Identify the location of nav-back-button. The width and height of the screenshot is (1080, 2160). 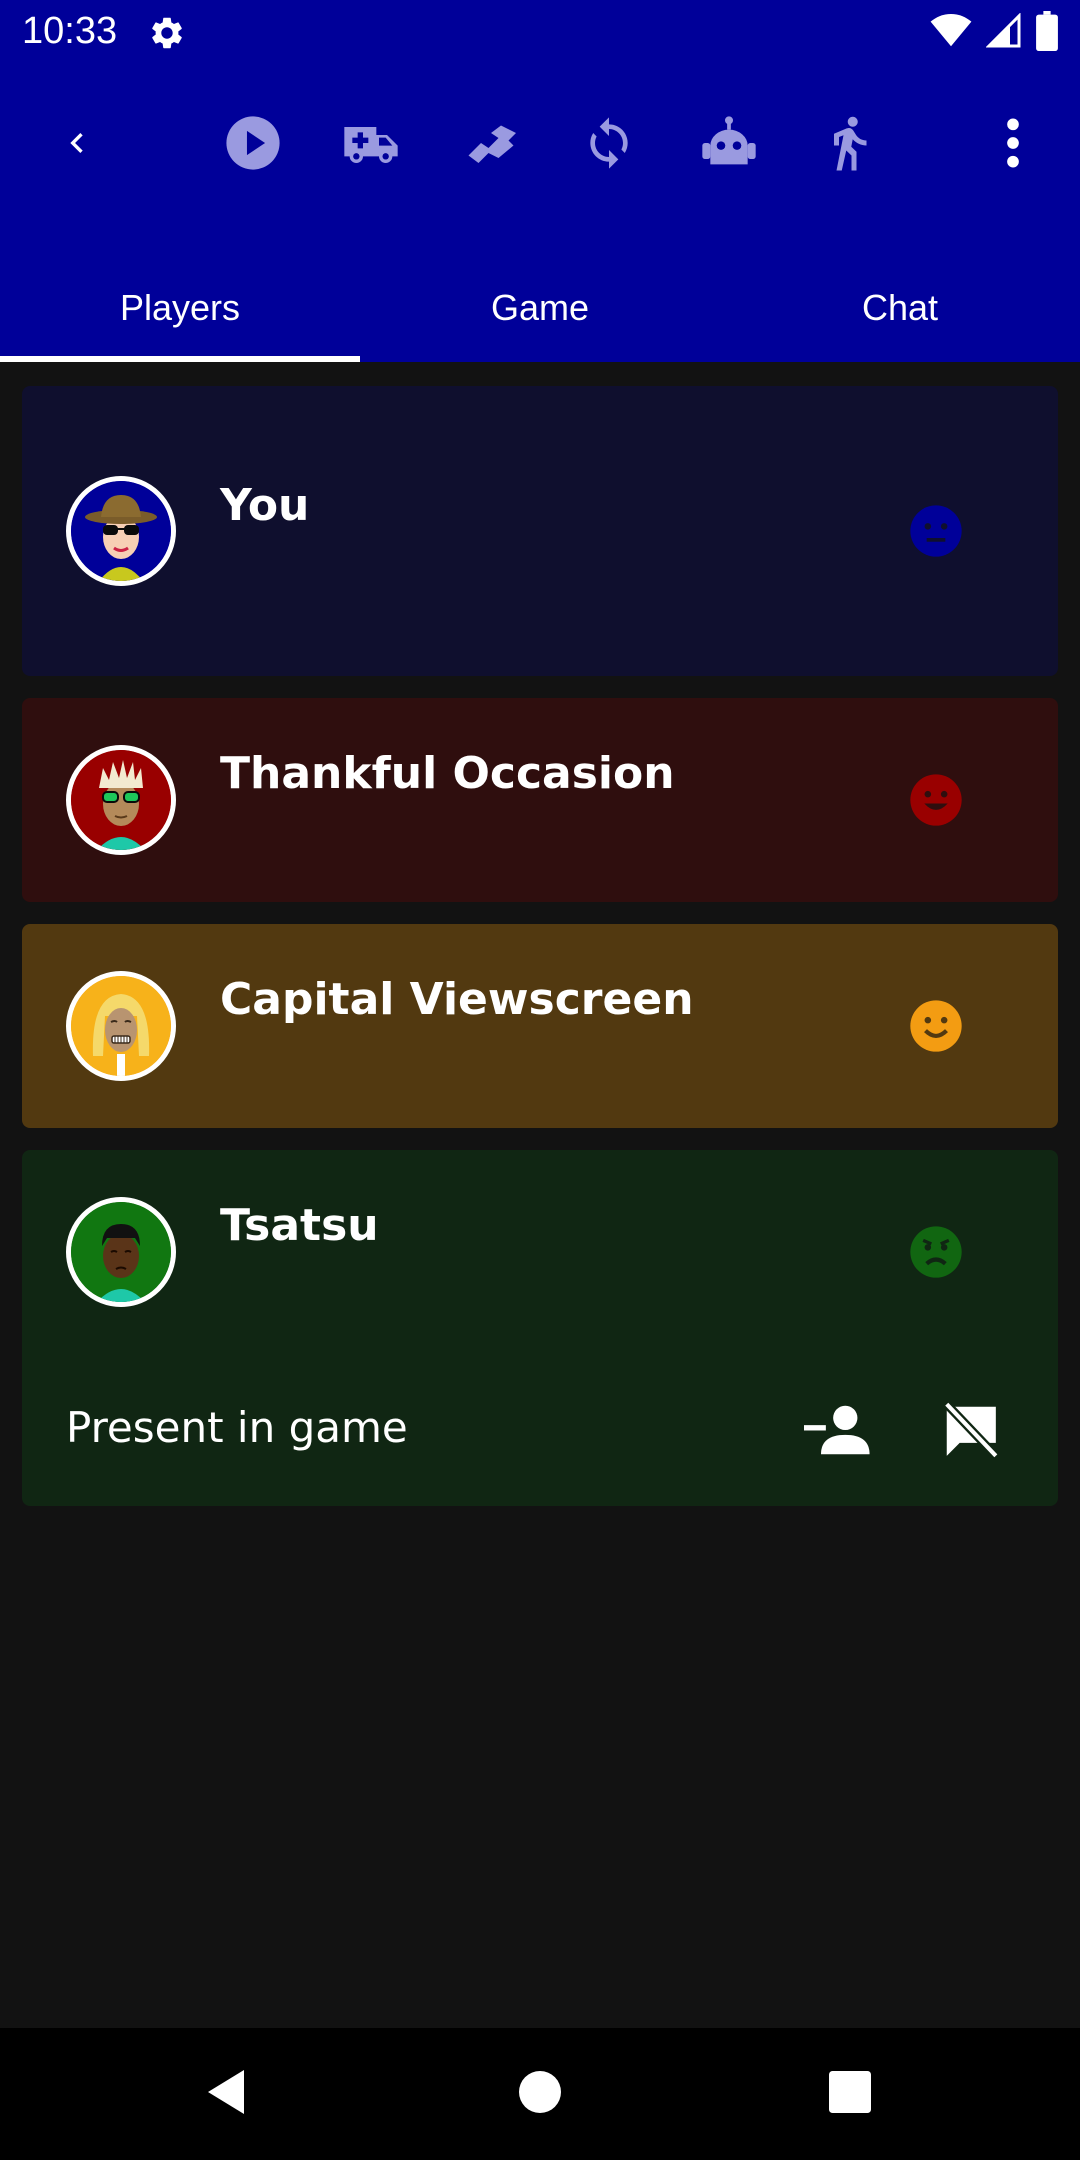
(226, 2094).